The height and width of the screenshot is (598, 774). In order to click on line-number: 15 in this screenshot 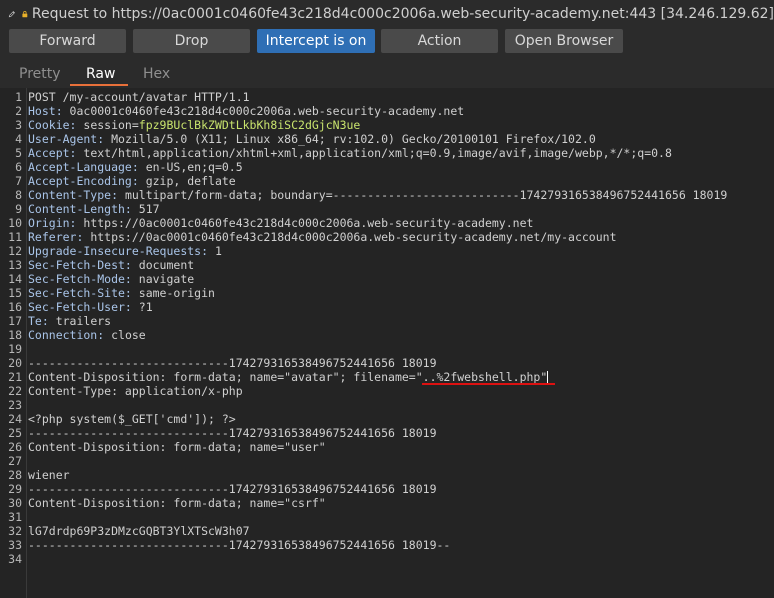, I will do `click(15, 293)`.